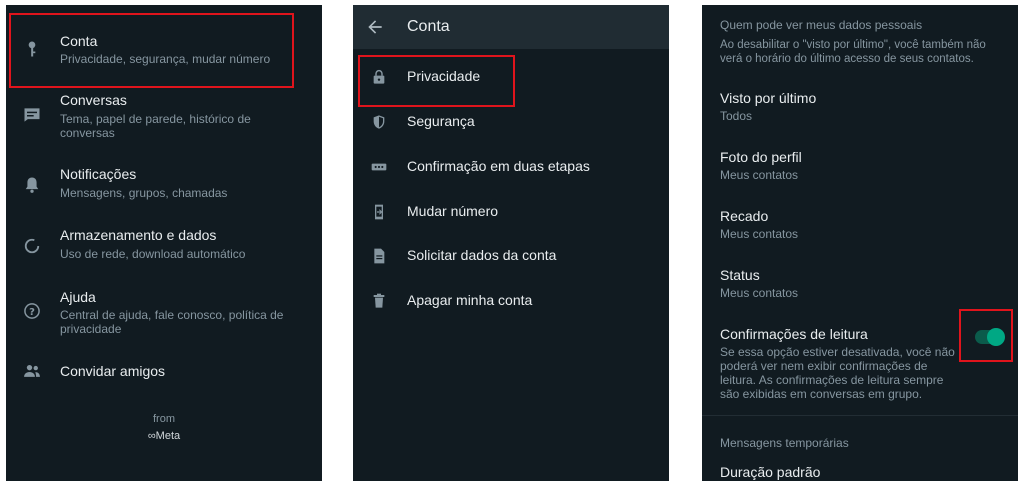 The height and width of the screenshot is (487, 1024). What do you see at coordinates (860, 228) in the screenshot?
I see `privacy-item-about: Recado Meus contatos` at bounding box center [860, 228].